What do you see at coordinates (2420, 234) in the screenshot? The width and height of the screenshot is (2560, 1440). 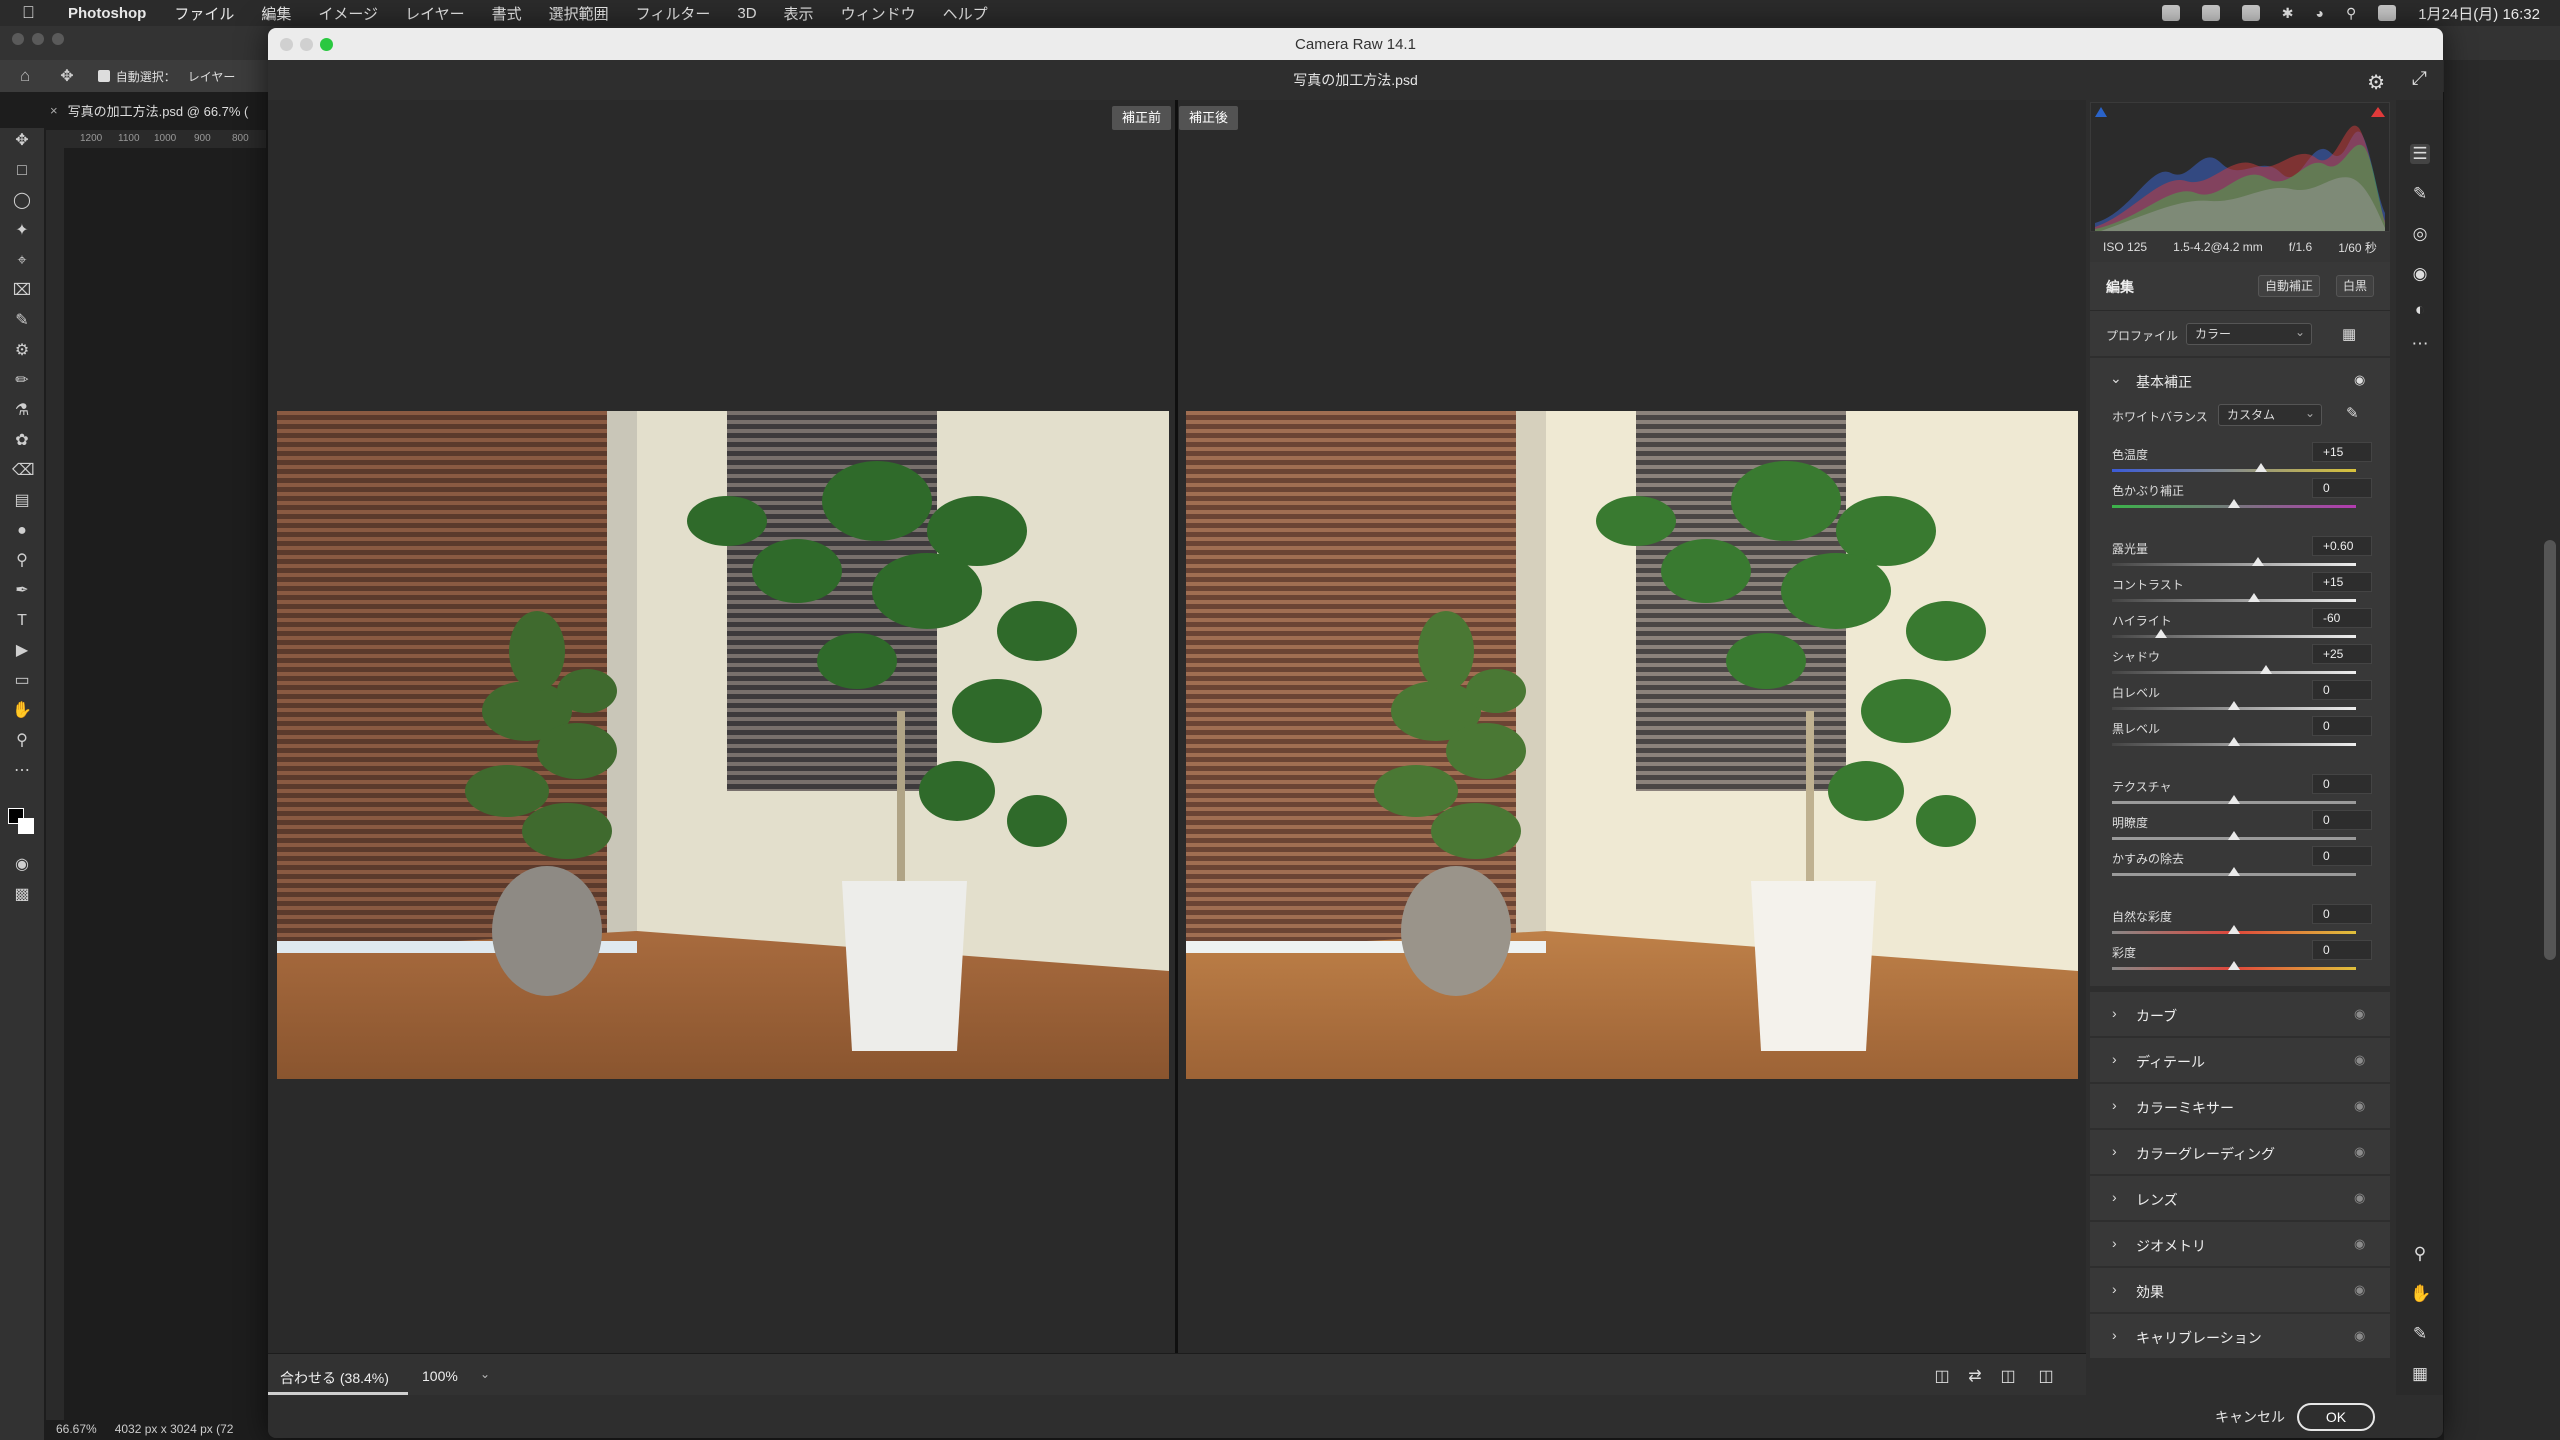 I see `masking-icon: ◎` at bounding box center [2420, 234].